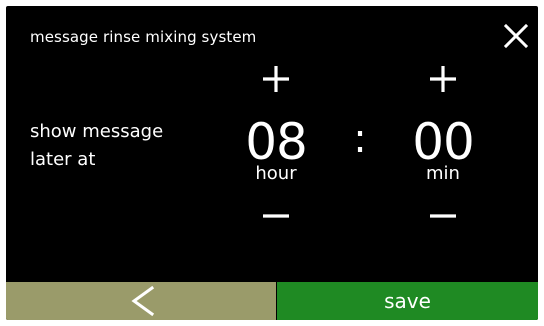 The width and height of the screenshot is (544, 326). I want to click on hour-decrement-button, so click(276, 216).